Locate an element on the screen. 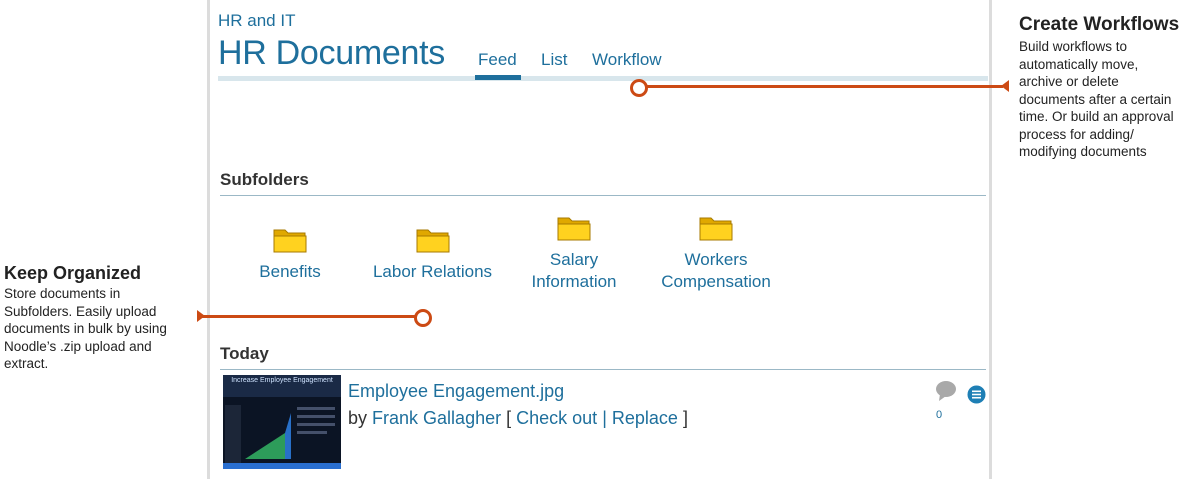 The image size is (1200, 479). folder-benefits: Benefits is located at coordinates (290, 254).